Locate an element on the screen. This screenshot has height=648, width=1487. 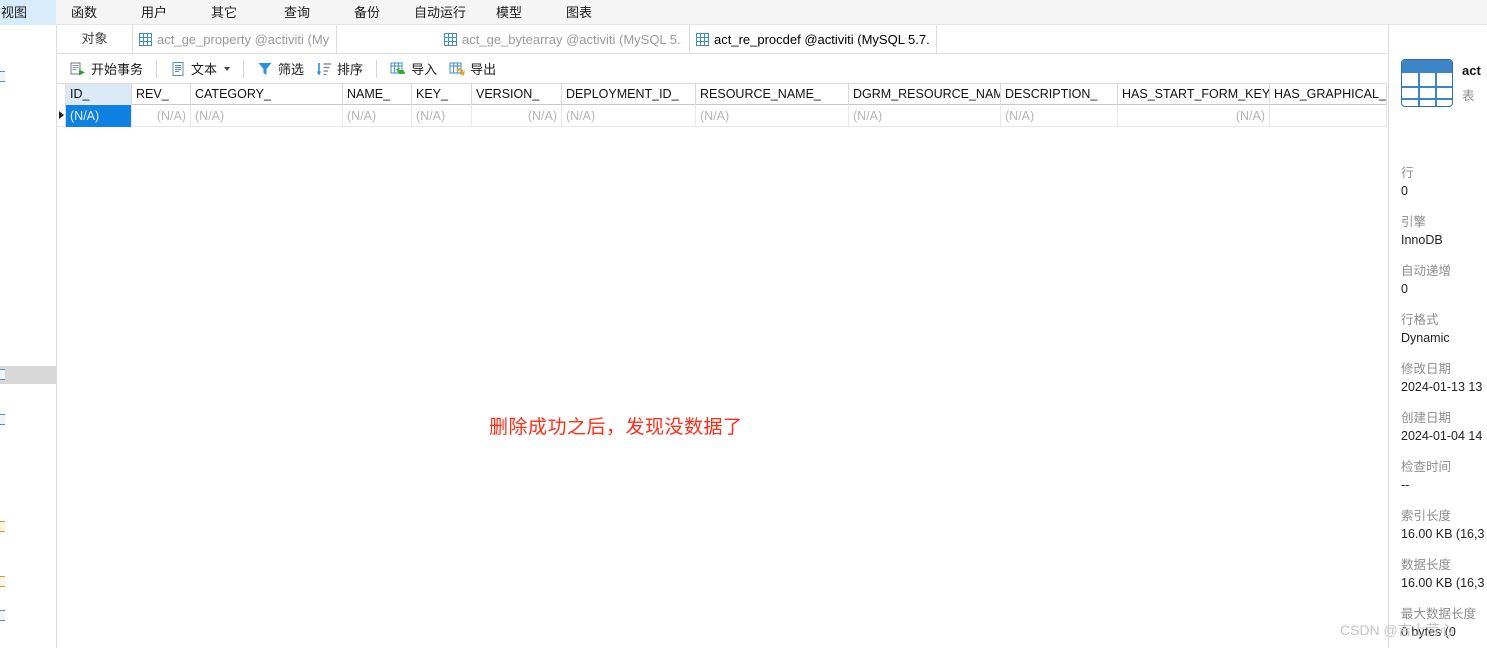
toolbar-separator is located at coordinates (377, 68).